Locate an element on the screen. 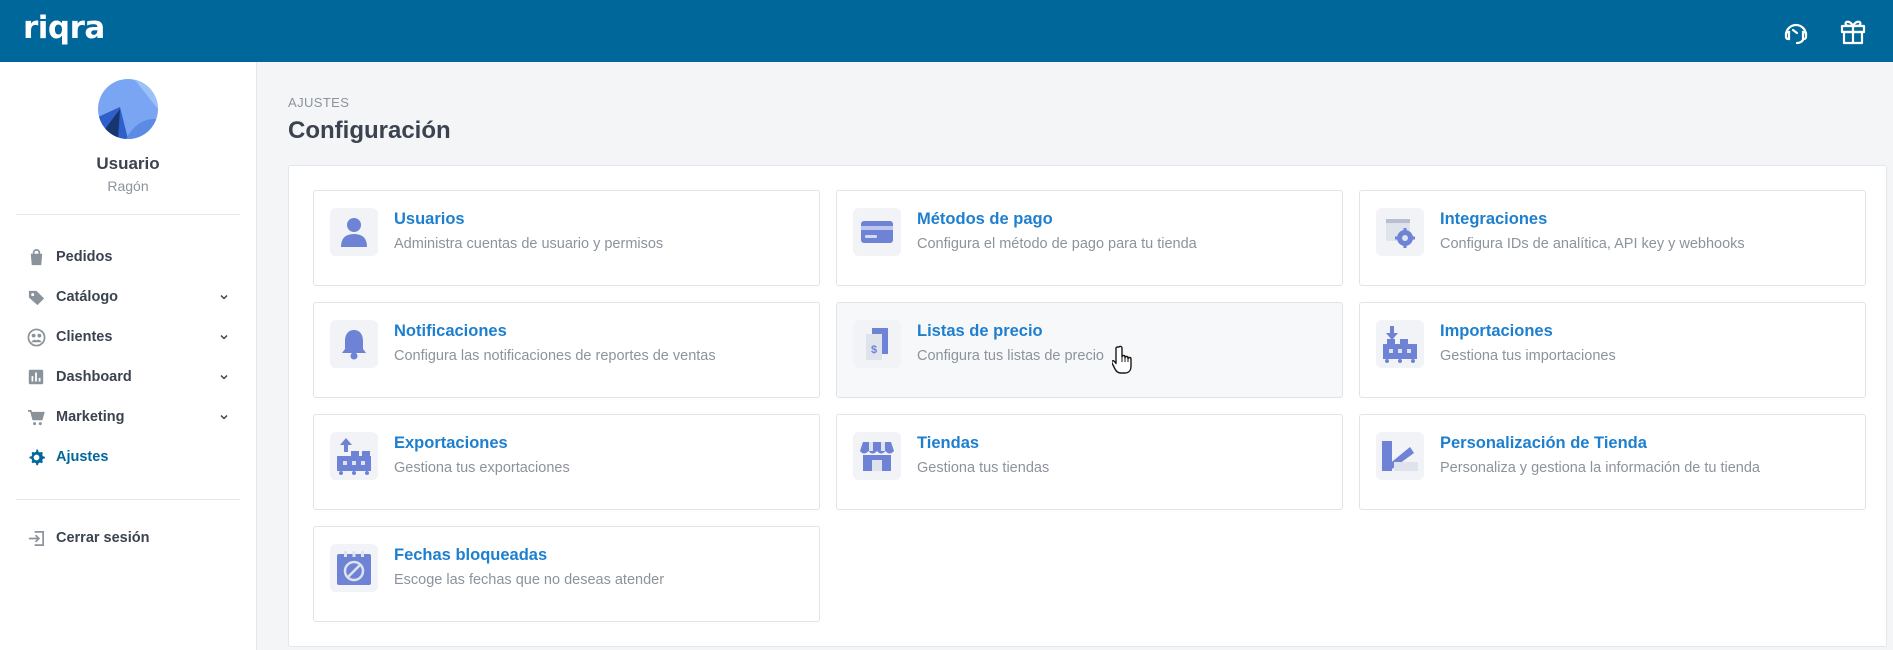 The width and height of the screenshot is (1893, 650). top-bar: riqra is located at coordinates (946, 31).